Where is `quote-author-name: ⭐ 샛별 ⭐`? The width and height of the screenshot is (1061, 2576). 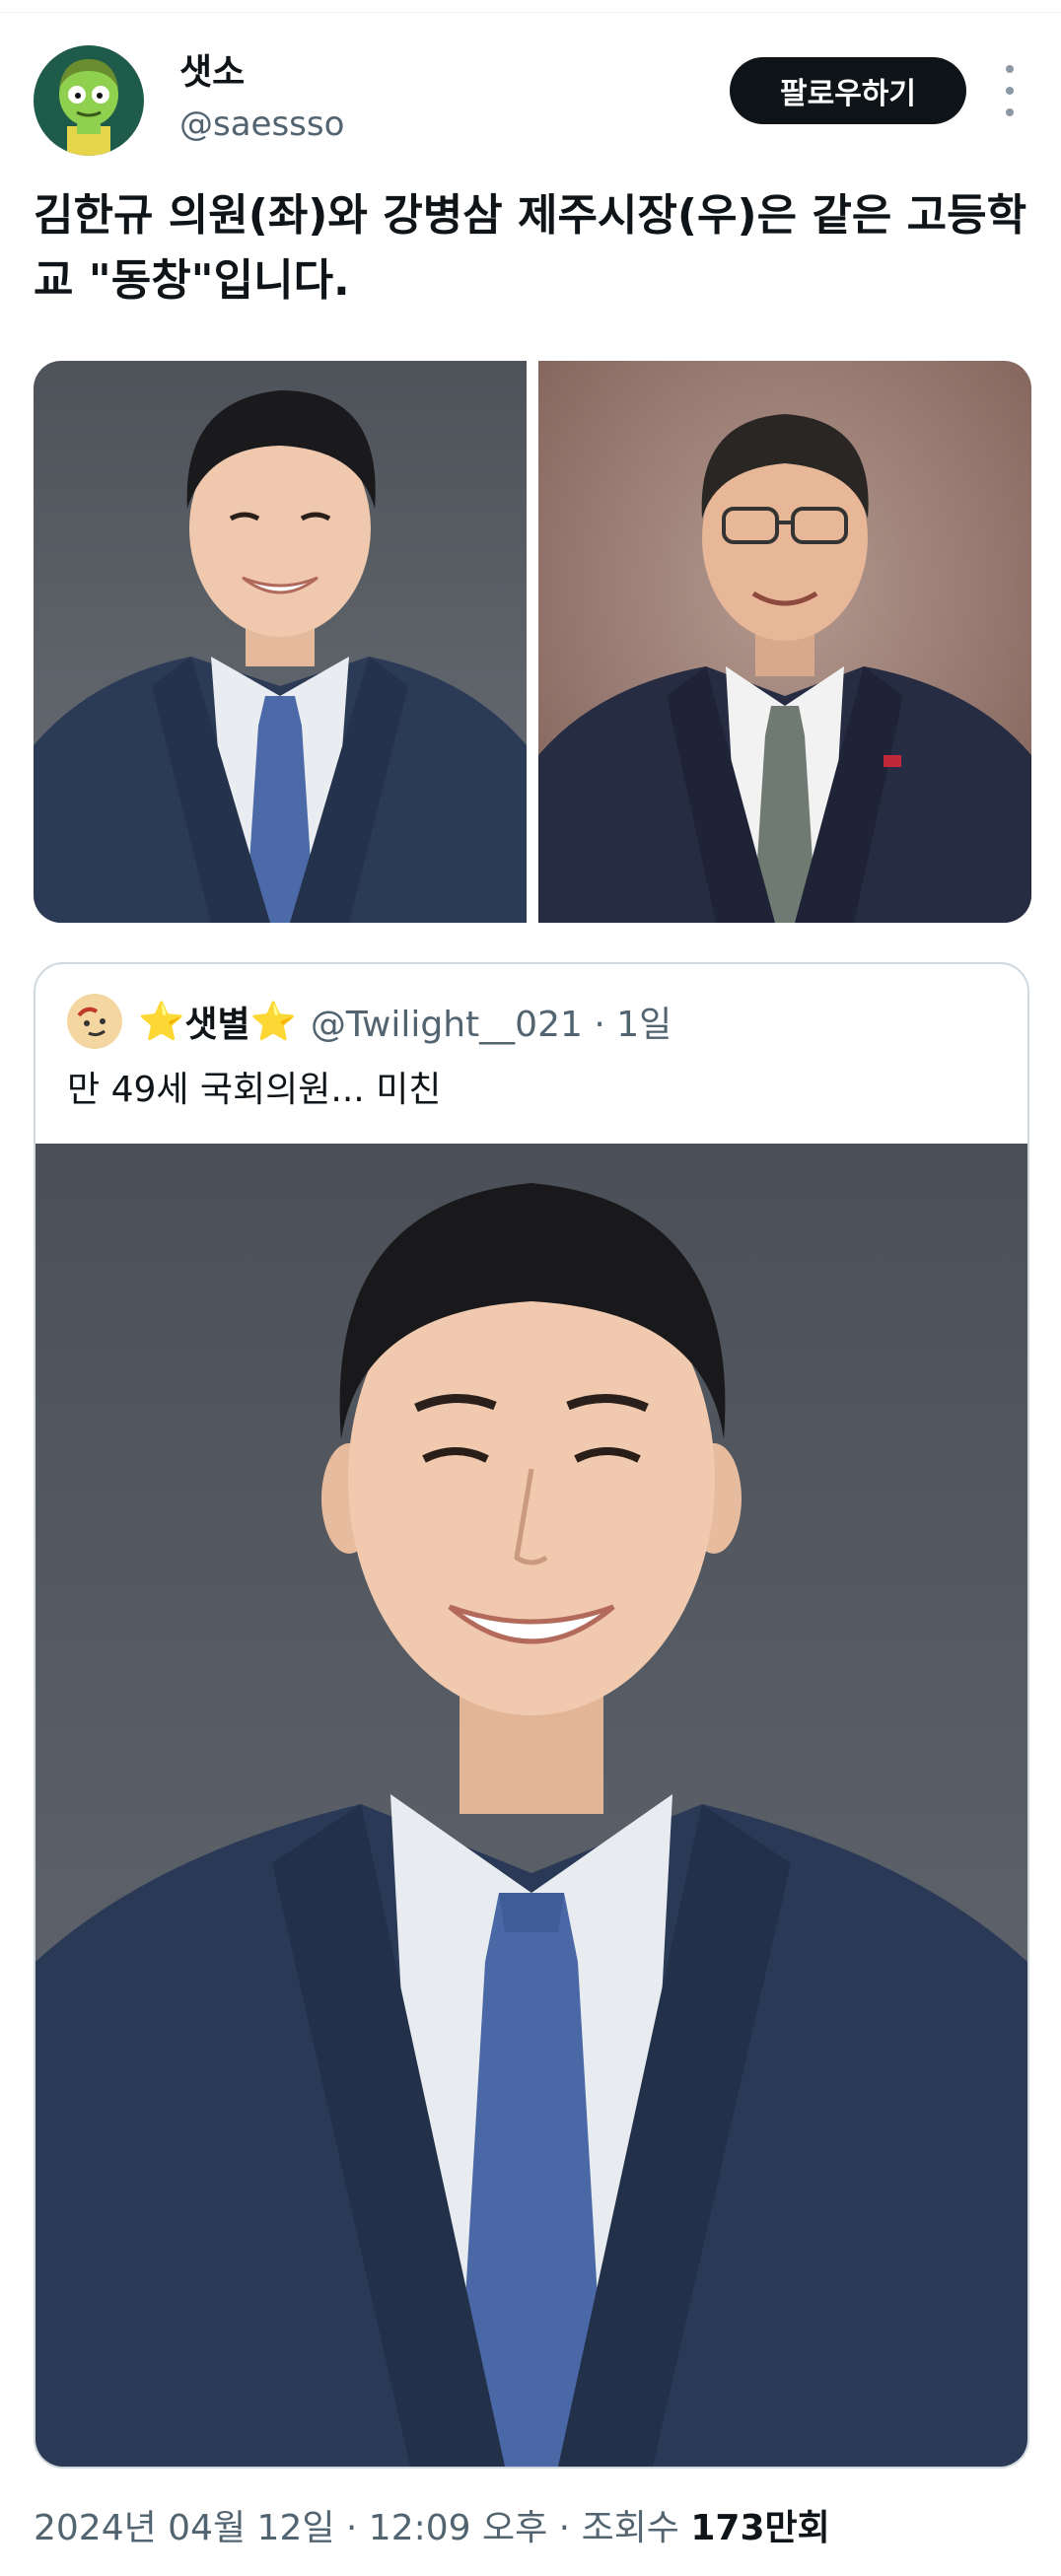 quote-author-name: ⭐ 샛별 ⭐ is located at coordinates (217, 1022).